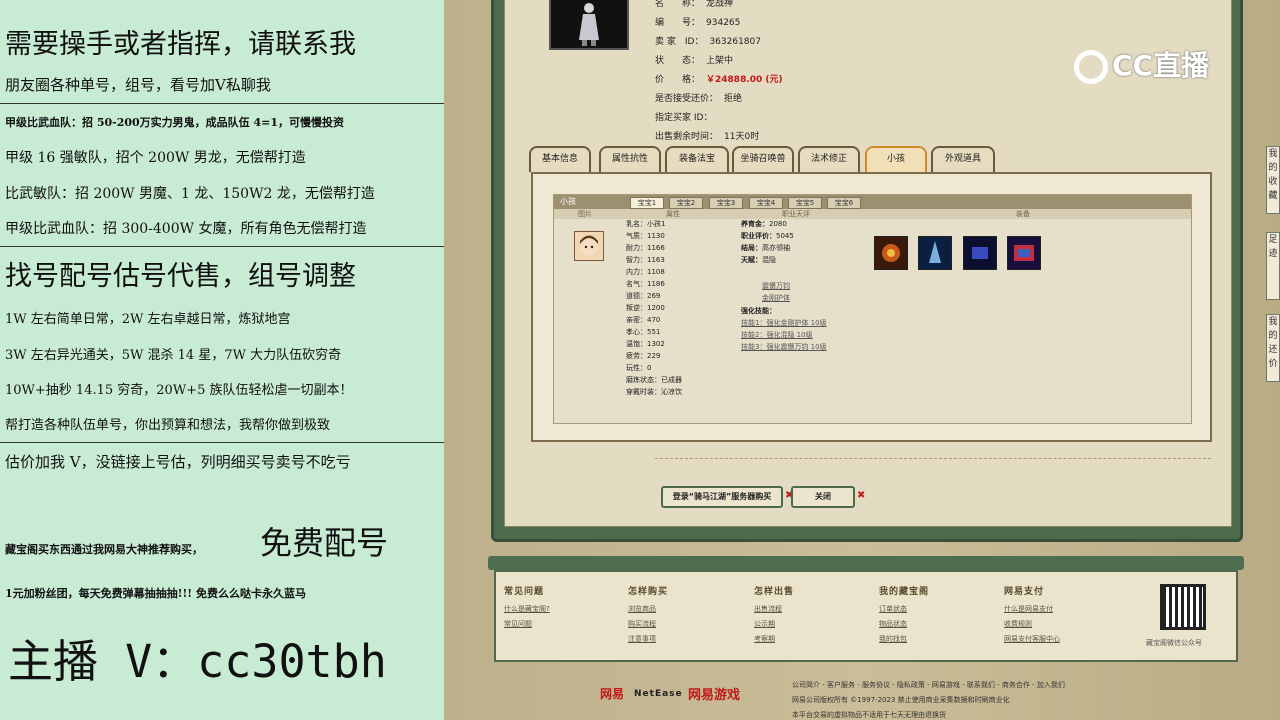 This screenshot has height=720, width=1280. Describe the element at coordinates (324, 543) in the screenshot. I see `overlay-big-promo: 免费配号` at that location.